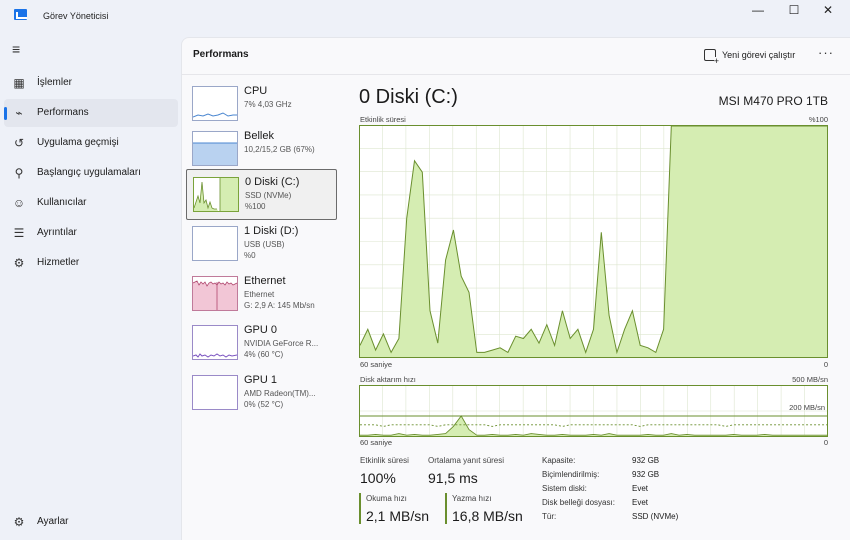  What do you see at coordinates (453, 478) in the screenshot?
I see `response-stat-value: 91,5 ms` at bounding box center [453, 478].